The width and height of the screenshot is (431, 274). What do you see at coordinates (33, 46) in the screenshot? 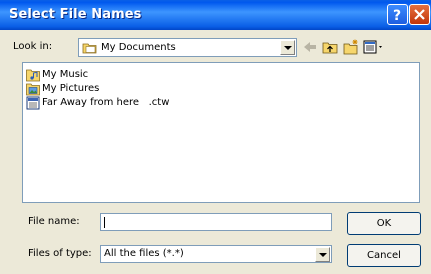
I see `look-in-label: Look in:` at bounding box center [33, 46].